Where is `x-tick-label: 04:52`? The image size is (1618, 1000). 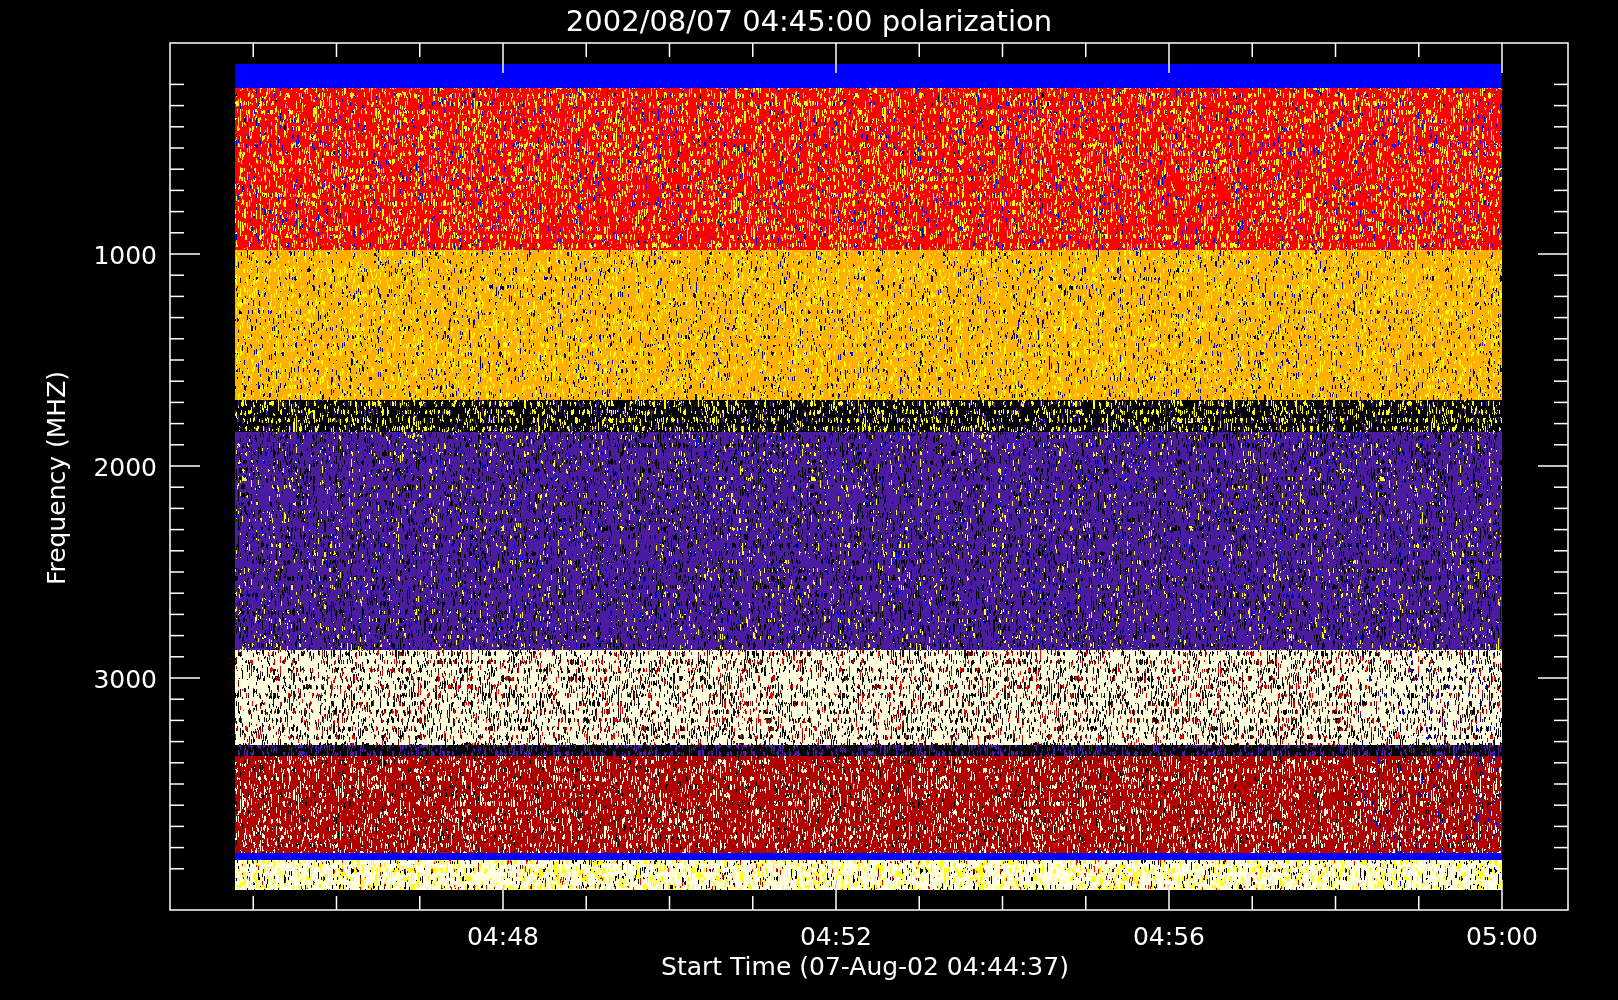
x-tick-label: 04:52 is located at coordinates (836, 936).